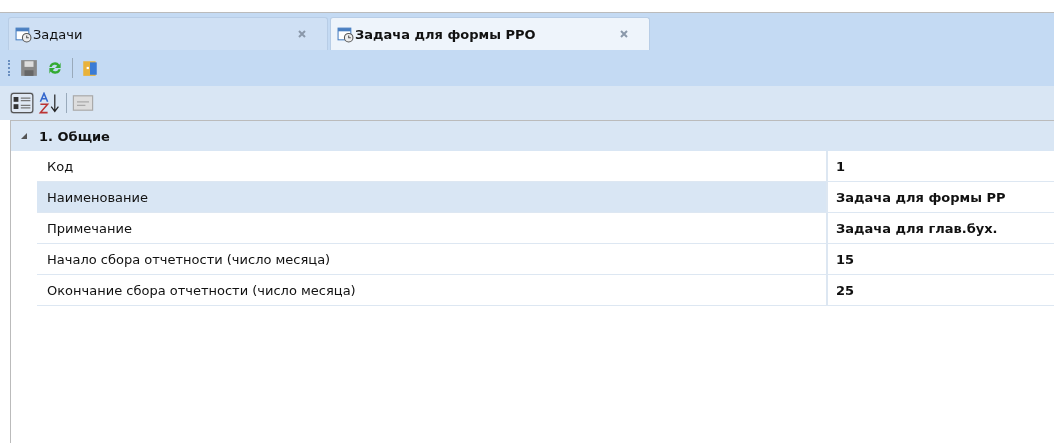 Image resolution: width=1054 pixels, height=444 pixels. Describe the element at coordinates (432, 197) in the screenshot. I see `property-name: Наименование` at that location.